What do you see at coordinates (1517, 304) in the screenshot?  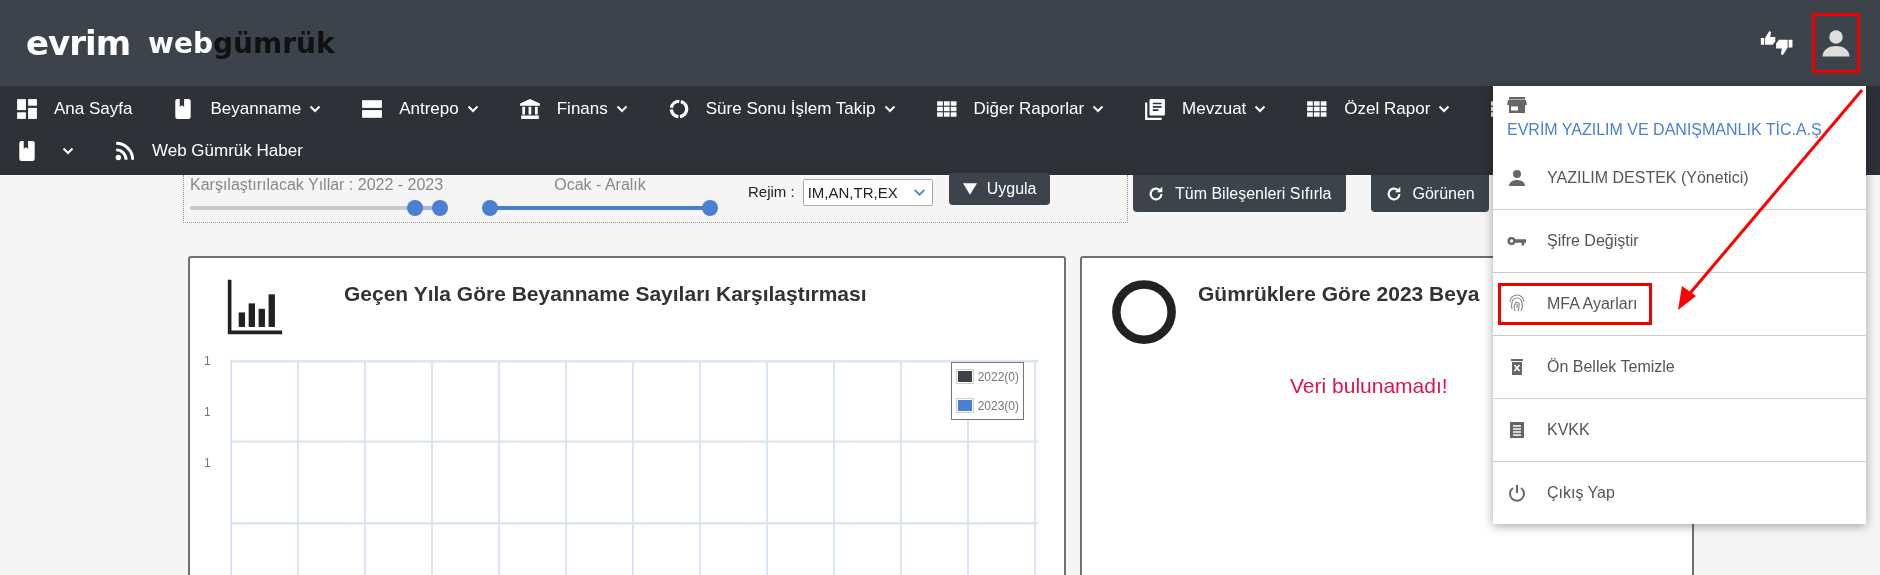 I see `fingerprint-icon` at bounding box center [1517, 304].